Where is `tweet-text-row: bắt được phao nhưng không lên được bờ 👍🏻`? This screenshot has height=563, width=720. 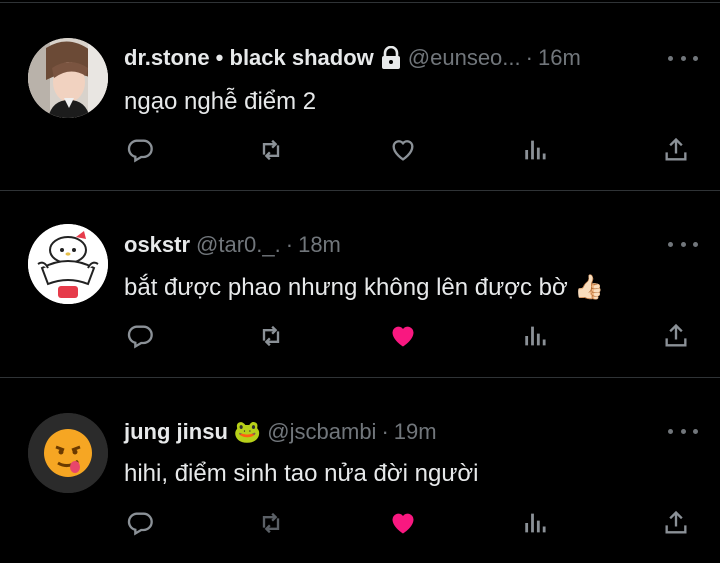 tweet-text-row: bắt được phao nhưng không lên được bờ 👍🏻 is located at coordinates (364, 287).